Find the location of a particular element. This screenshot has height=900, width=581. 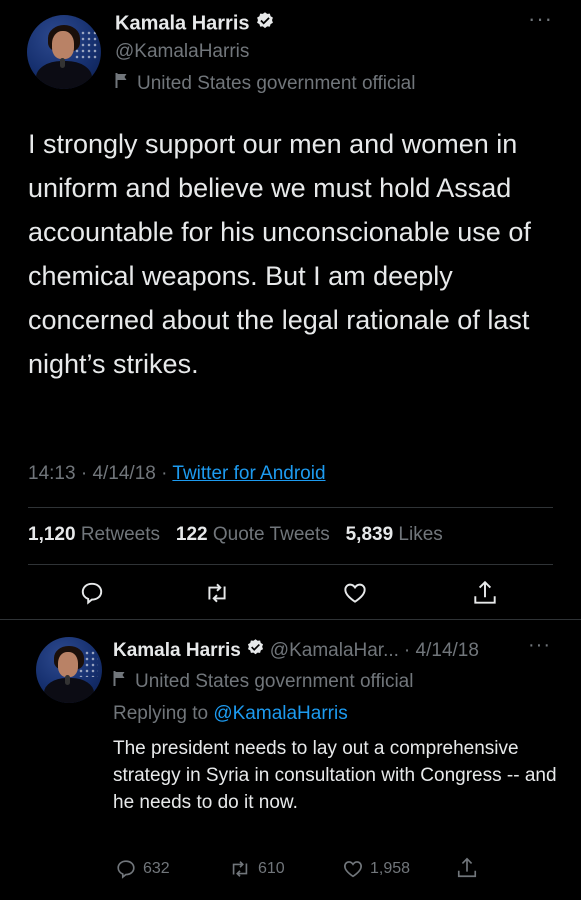

likes-stat: 5,839 Likes is located at coordinates (394, 534).